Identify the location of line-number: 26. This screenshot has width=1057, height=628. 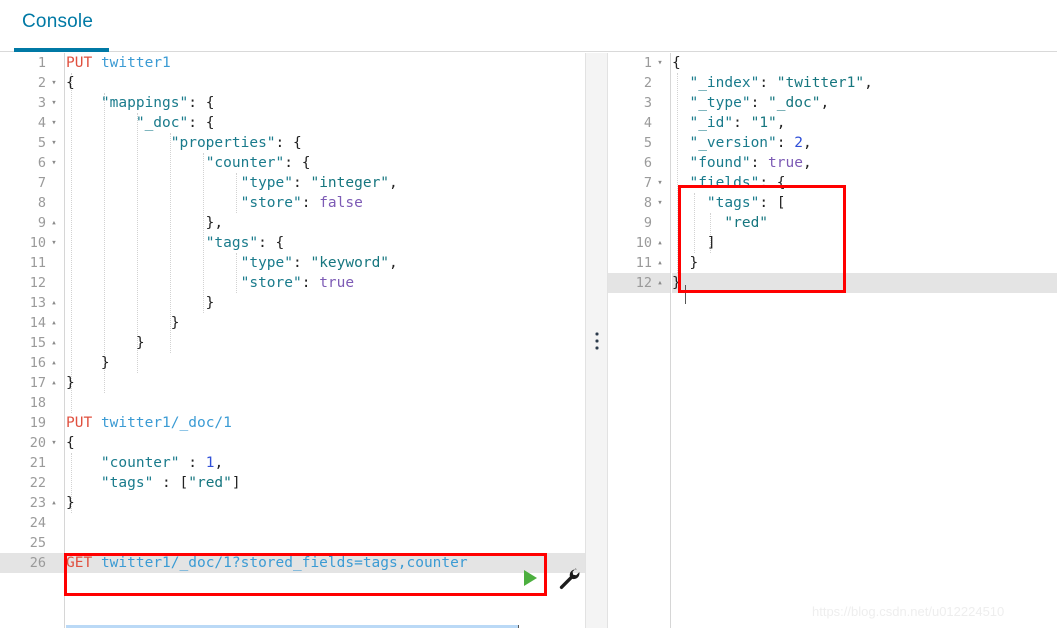
(32, 563).